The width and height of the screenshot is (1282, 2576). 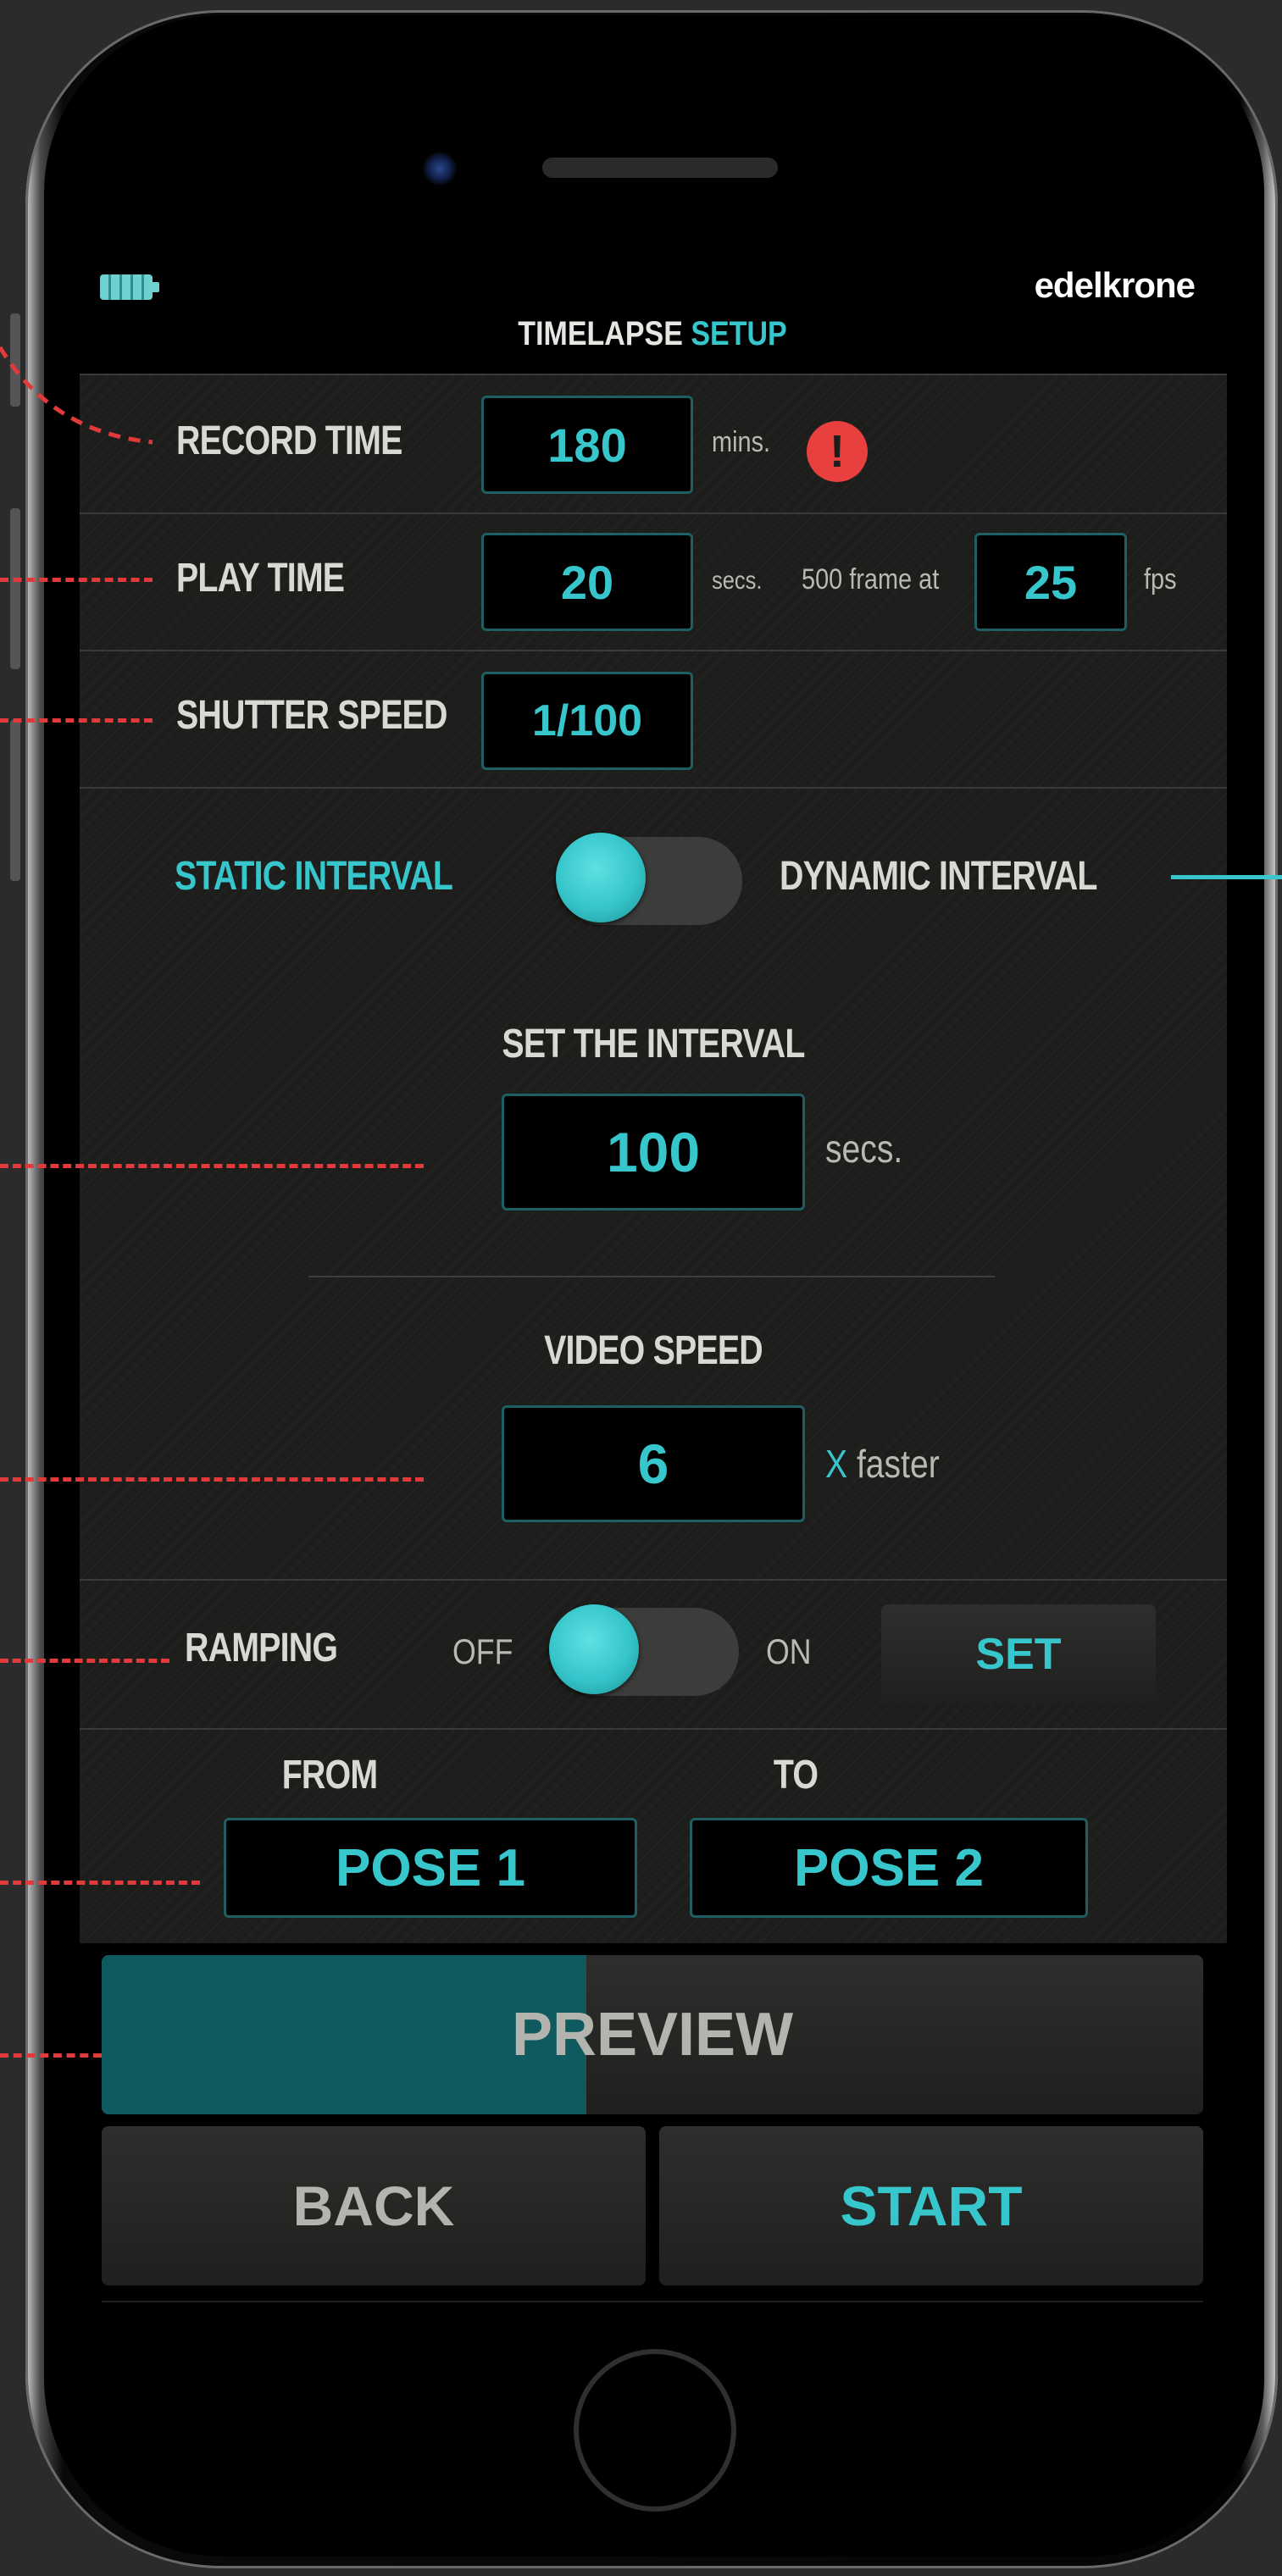 I want to click on ramping-leader, so click(x=84, y=1661).